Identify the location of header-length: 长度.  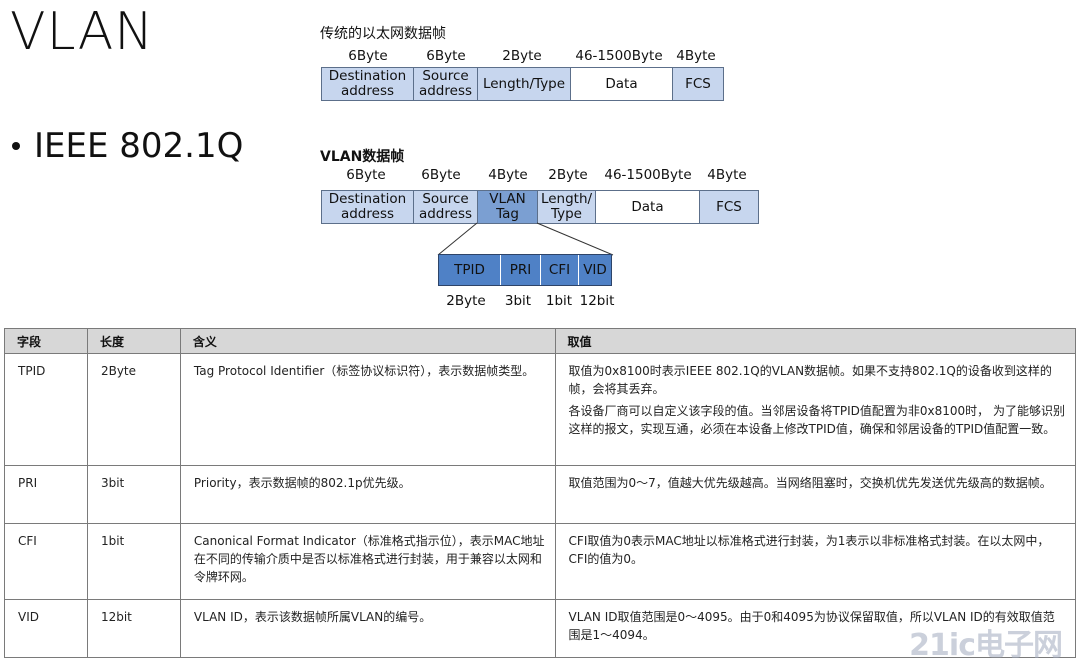
(133, 341).